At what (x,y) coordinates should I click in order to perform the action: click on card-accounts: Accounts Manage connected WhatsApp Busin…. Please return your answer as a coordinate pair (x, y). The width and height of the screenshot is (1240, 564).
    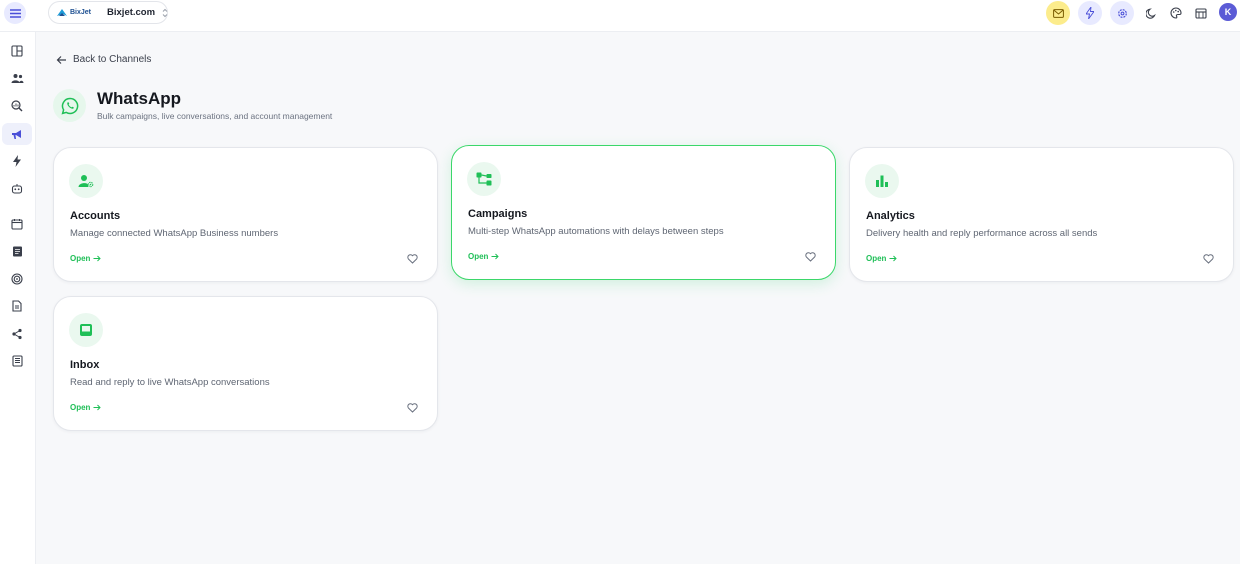
    Looking at the image, I should click on (245, 214).